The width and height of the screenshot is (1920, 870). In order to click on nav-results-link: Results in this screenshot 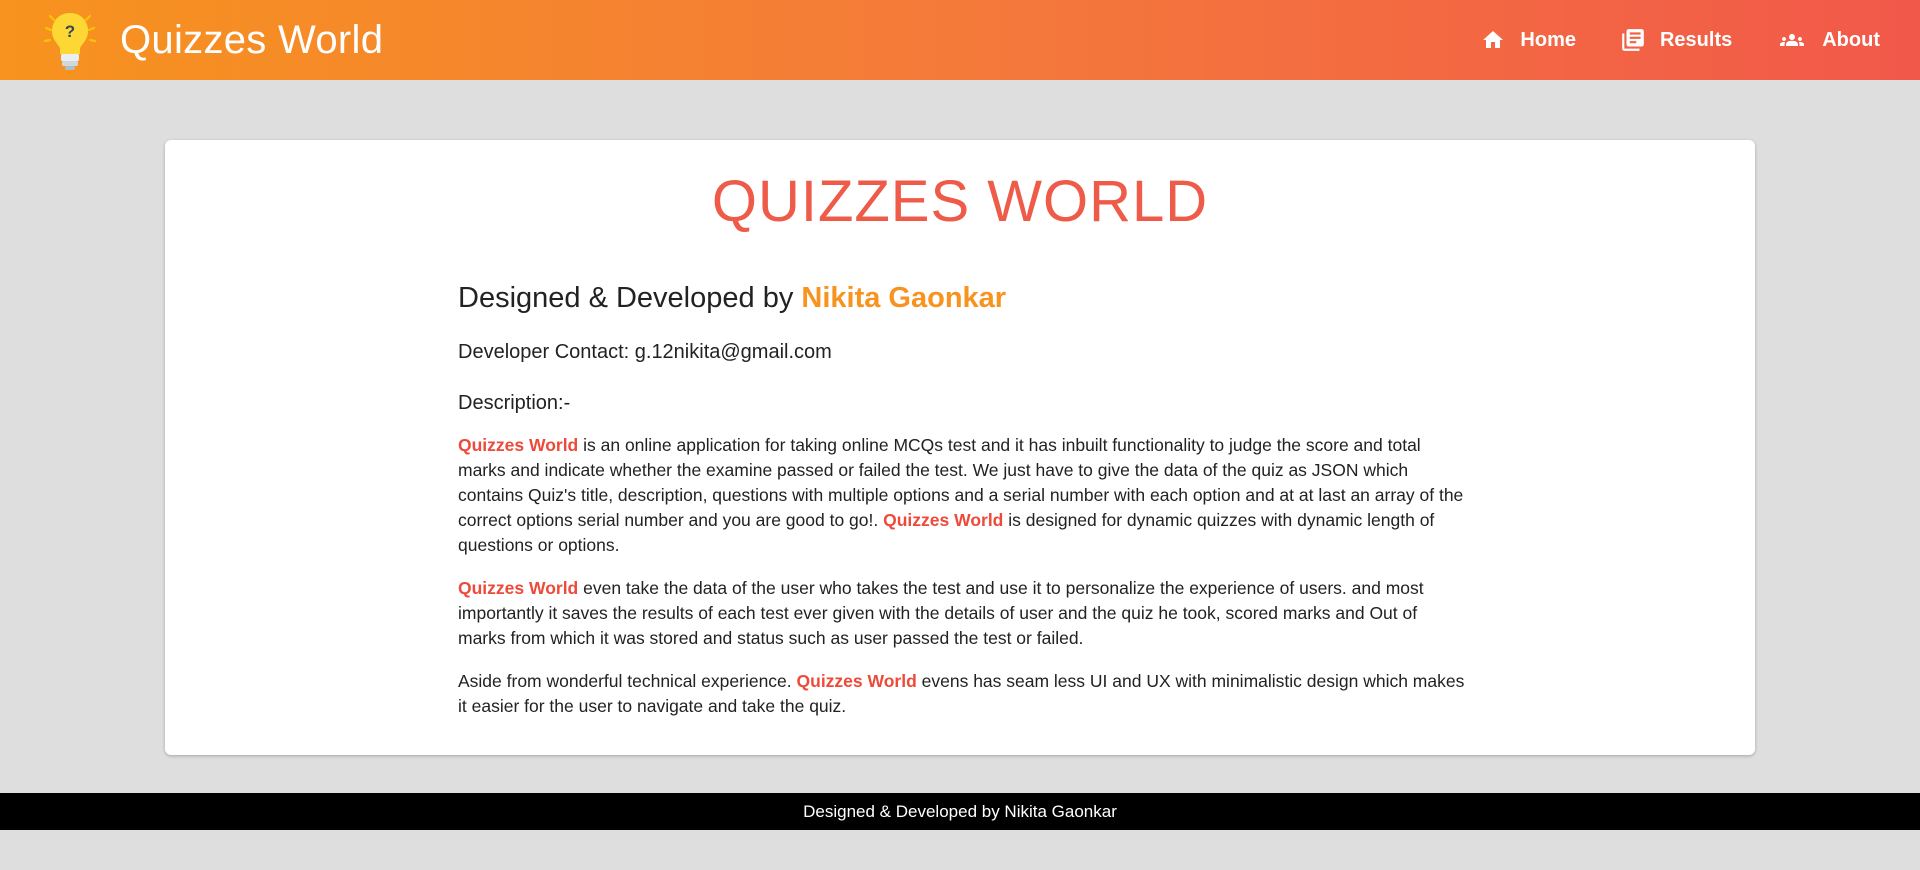, I will do `click(1676, 40)`.